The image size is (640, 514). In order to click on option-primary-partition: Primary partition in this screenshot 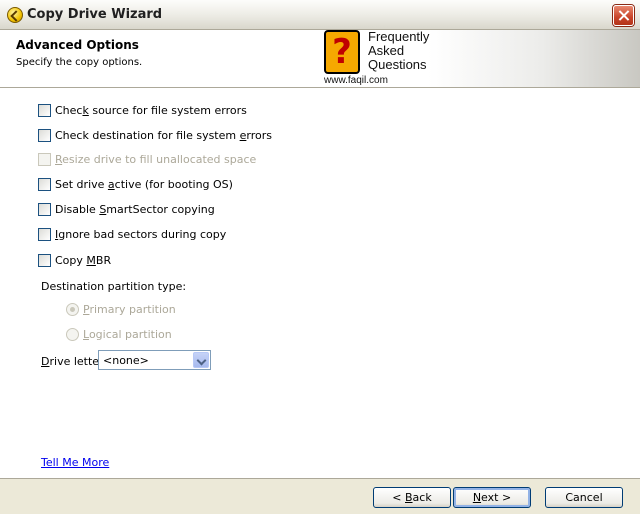, I will do `click(121, 309)`.